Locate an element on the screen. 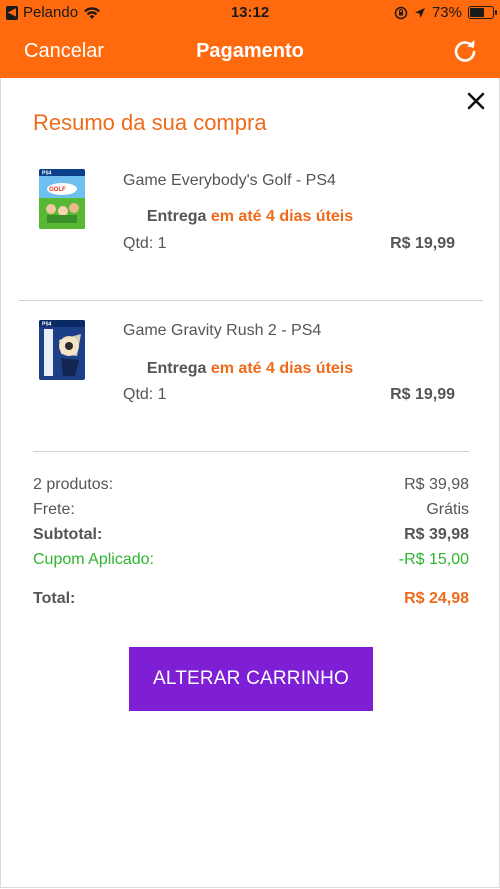 The image size is (500, 889). status-right: 73% is located at coordinates (445, 12).